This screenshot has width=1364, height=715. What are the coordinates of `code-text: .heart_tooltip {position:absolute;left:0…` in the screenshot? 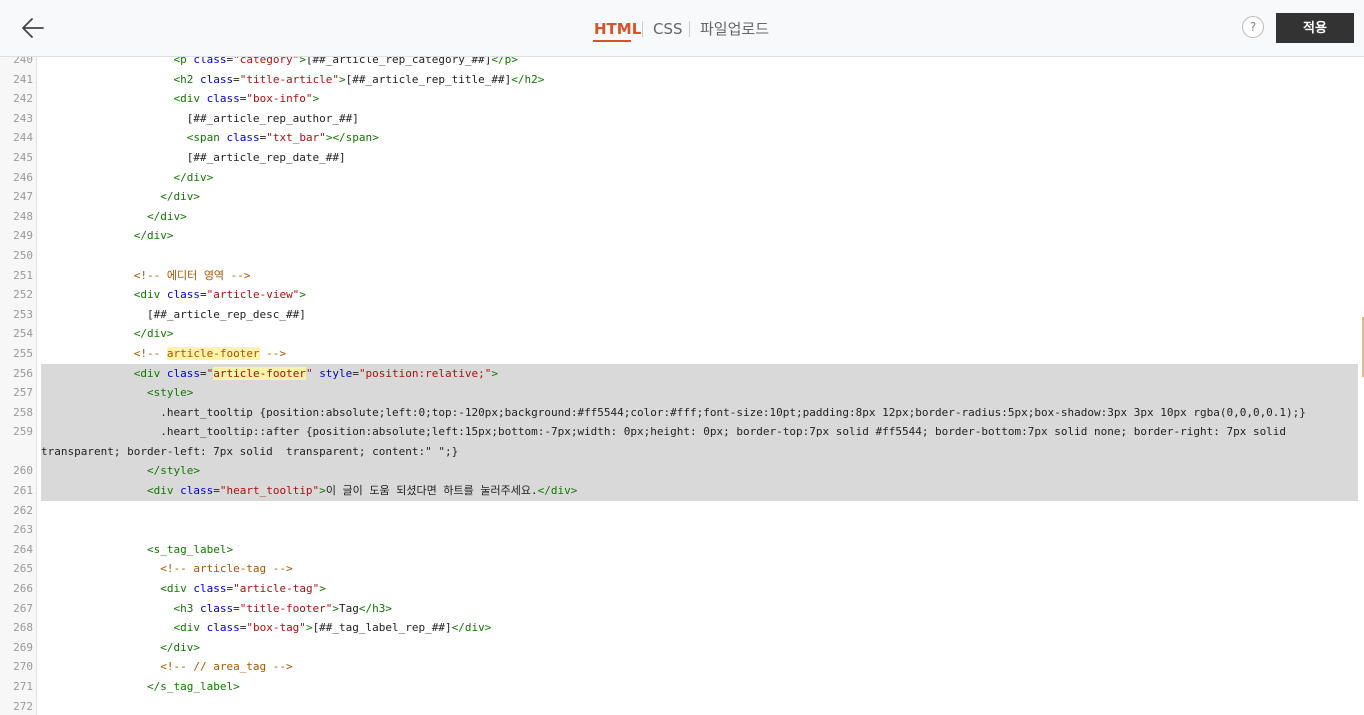 It's located at (699, 412).